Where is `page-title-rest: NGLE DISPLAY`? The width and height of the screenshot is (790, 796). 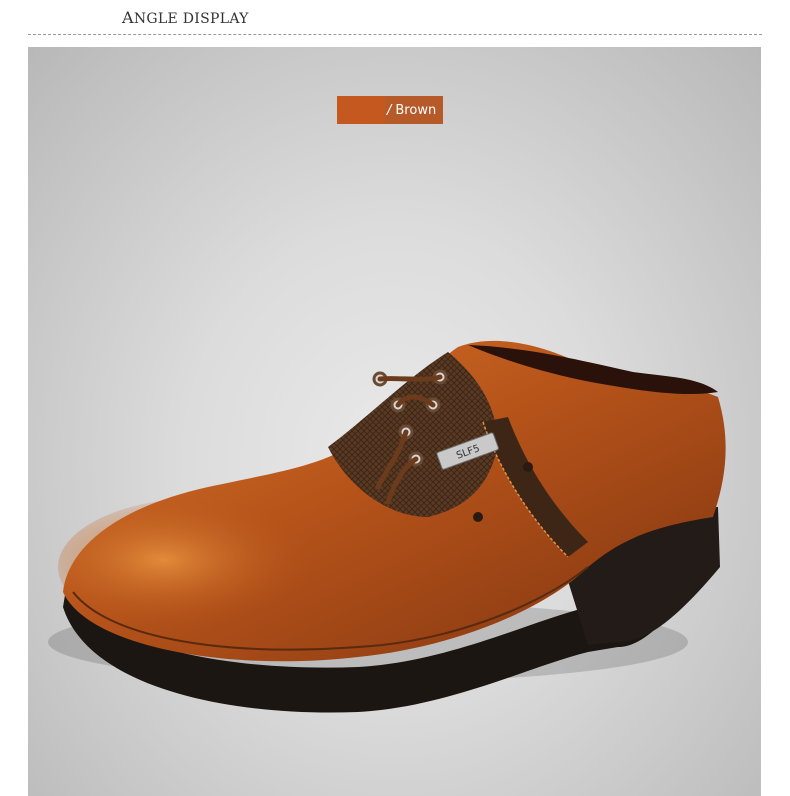
page-title-rest: NGLE DISPLAY is located at coordinates (191, 19).